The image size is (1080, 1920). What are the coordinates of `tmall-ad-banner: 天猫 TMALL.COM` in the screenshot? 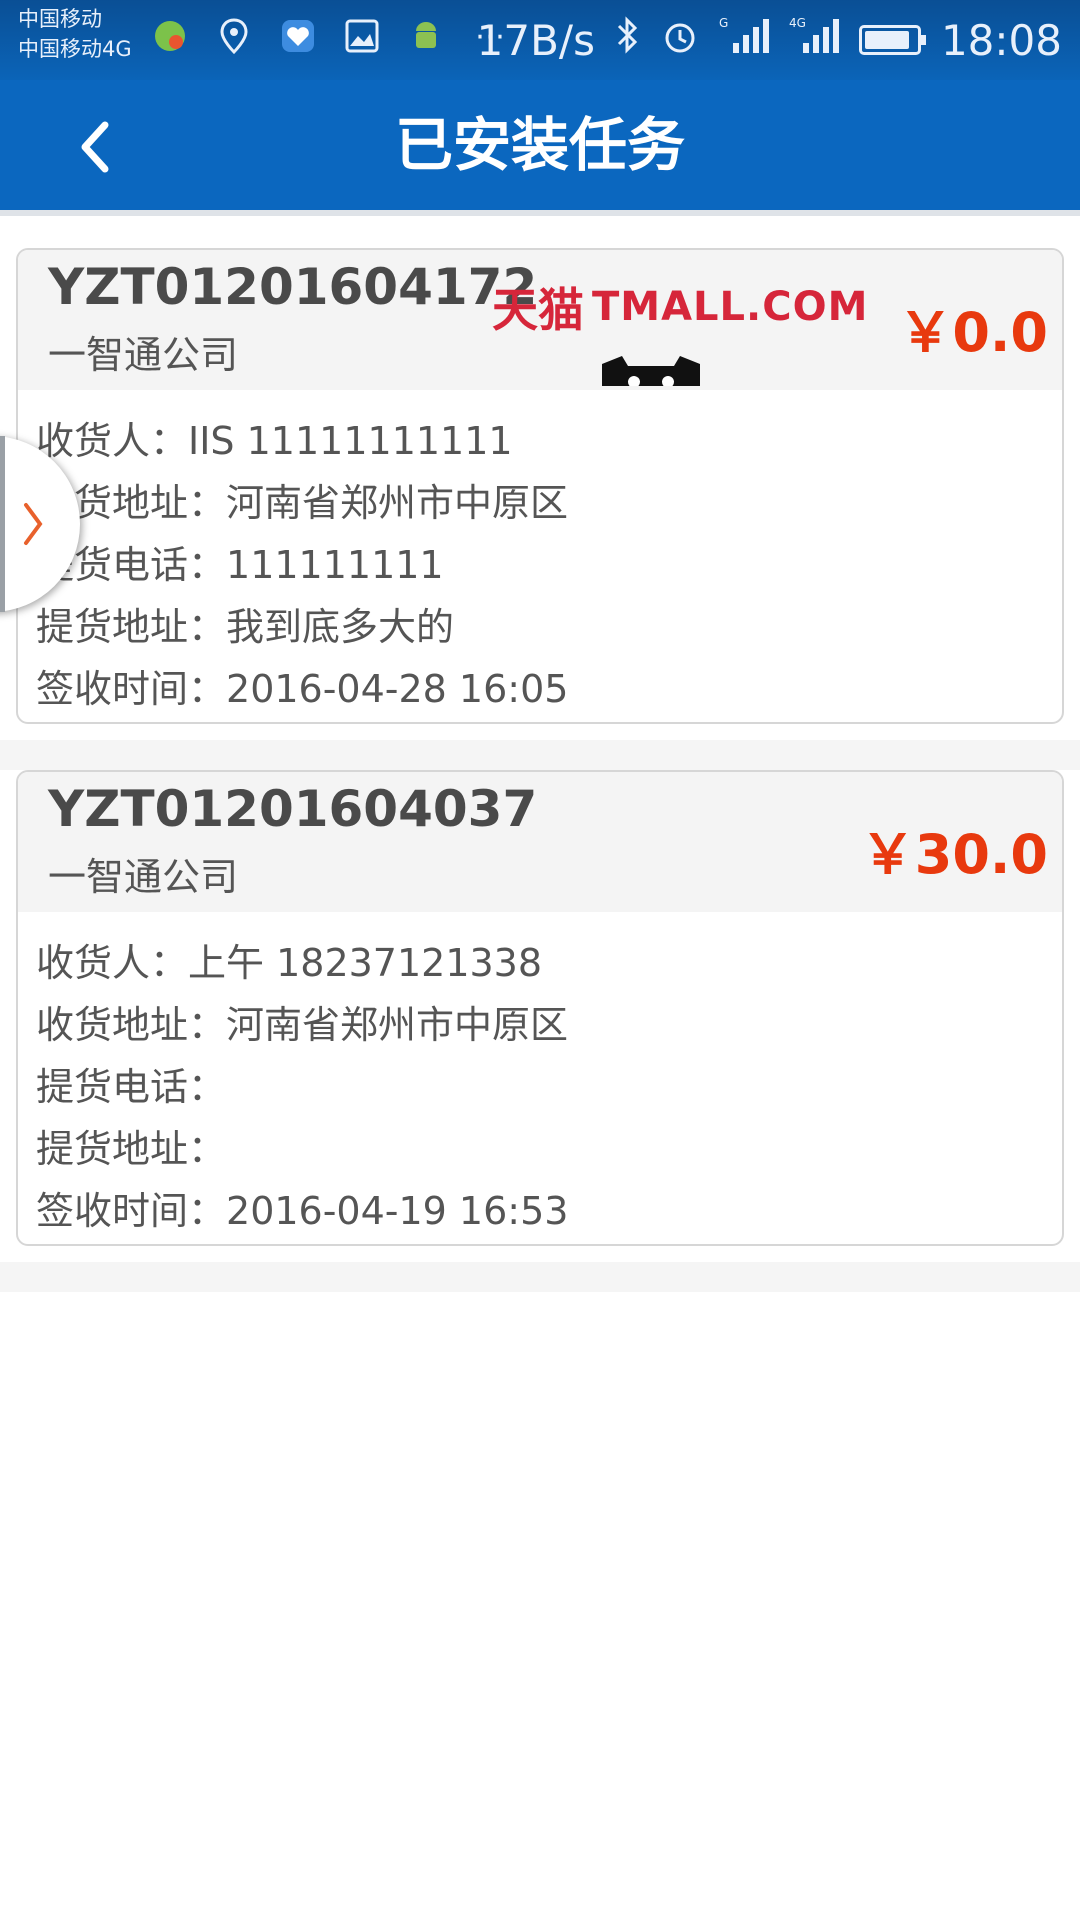 It's located at (680, 307).